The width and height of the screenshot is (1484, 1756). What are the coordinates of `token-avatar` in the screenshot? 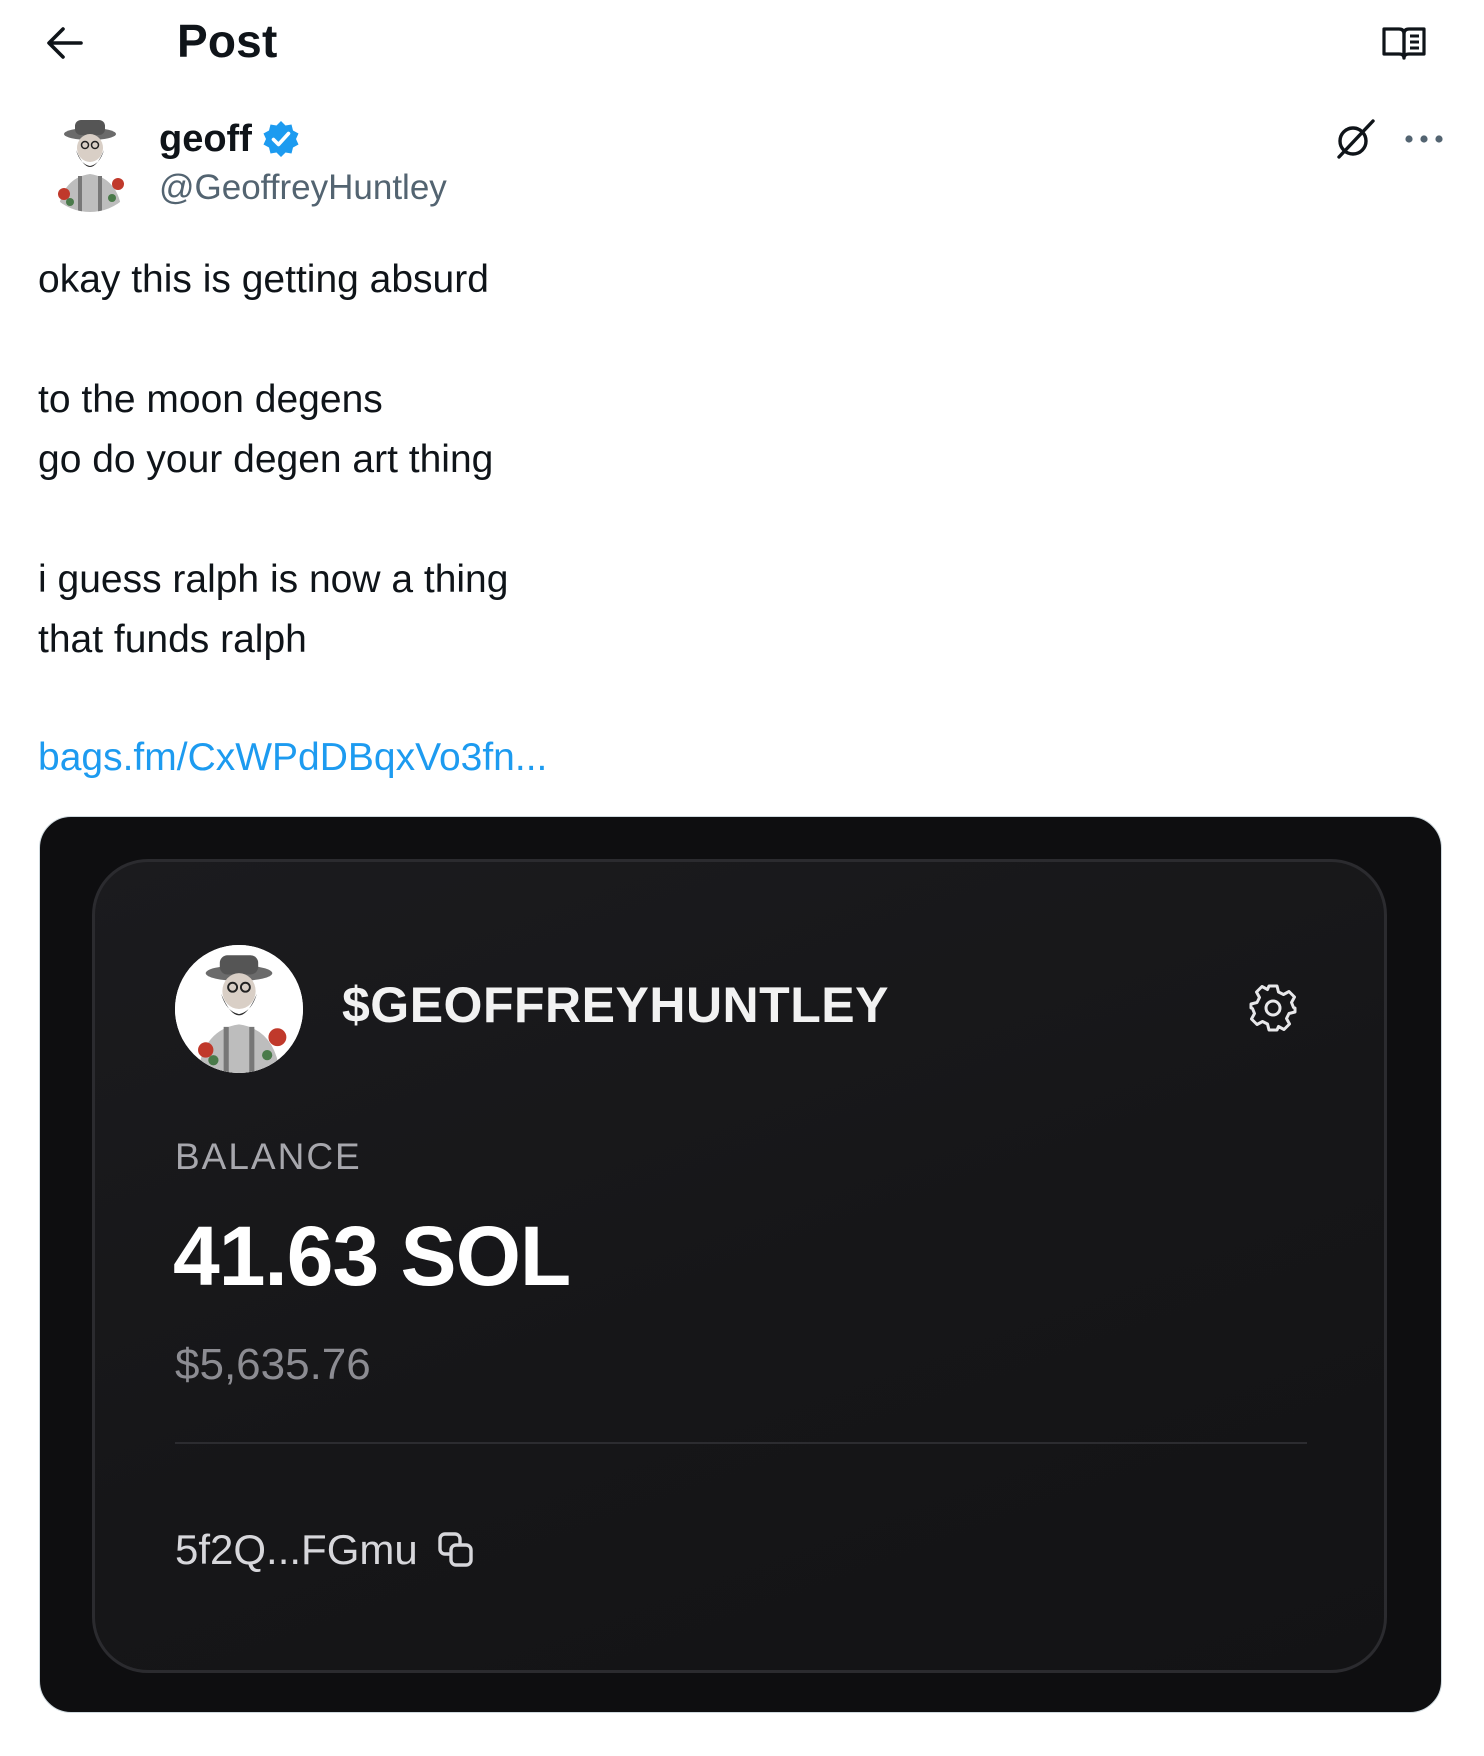 It's located at (239, 1009).